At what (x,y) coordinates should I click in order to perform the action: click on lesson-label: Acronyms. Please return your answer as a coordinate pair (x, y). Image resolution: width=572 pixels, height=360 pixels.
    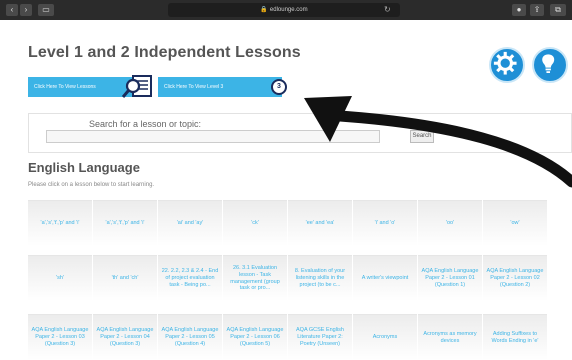
    Looking at the image, I should click on (385, 337).